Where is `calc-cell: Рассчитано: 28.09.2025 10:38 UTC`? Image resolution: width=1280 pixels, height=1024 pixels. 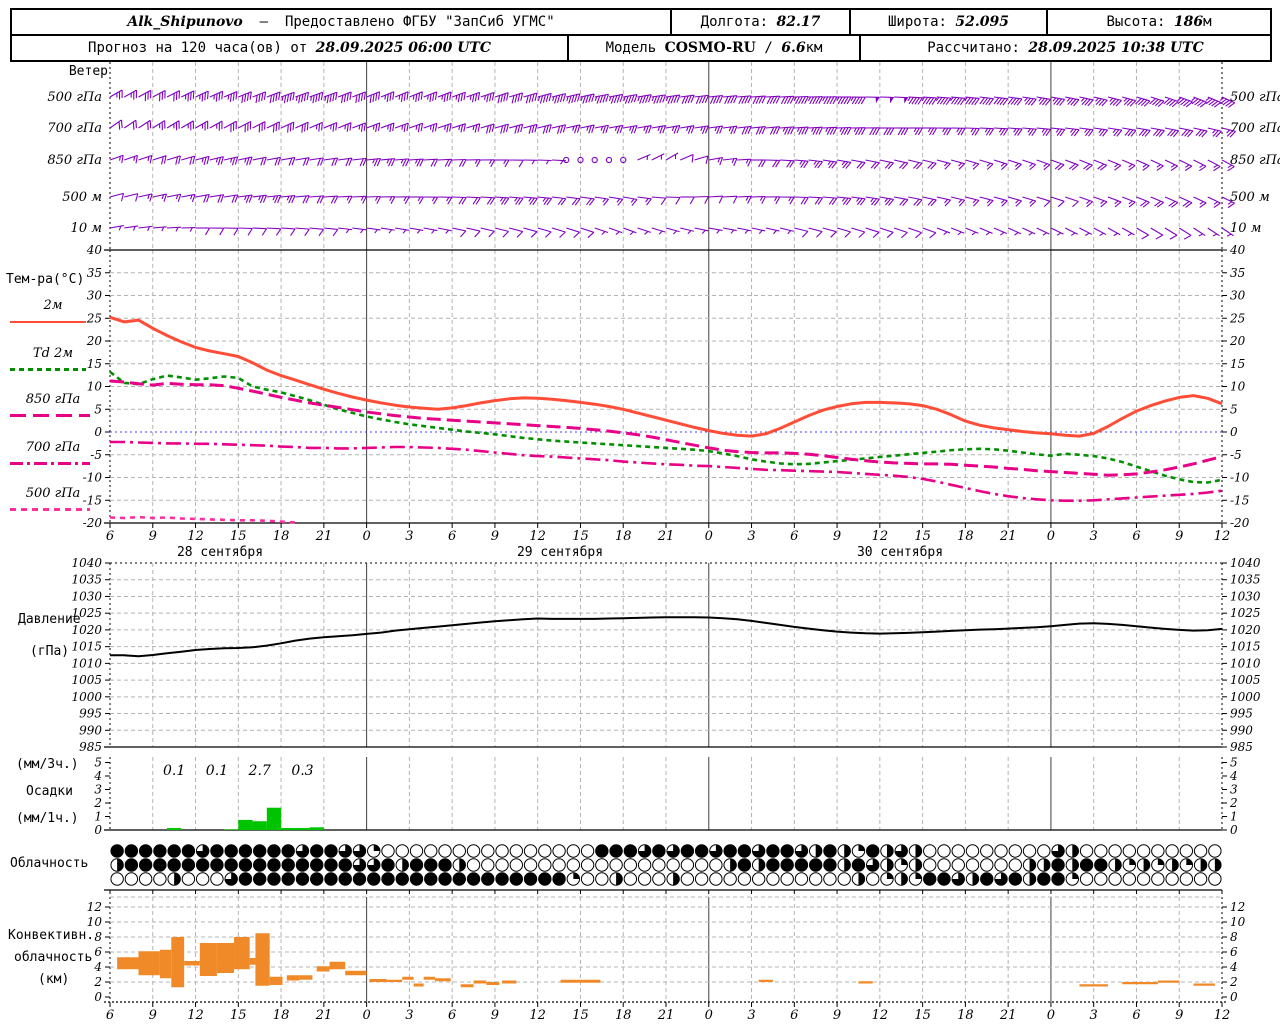 calc-cell: Рассчитано: 28.09.2025 10:38 UTC is located at coordinates (1064, 48).